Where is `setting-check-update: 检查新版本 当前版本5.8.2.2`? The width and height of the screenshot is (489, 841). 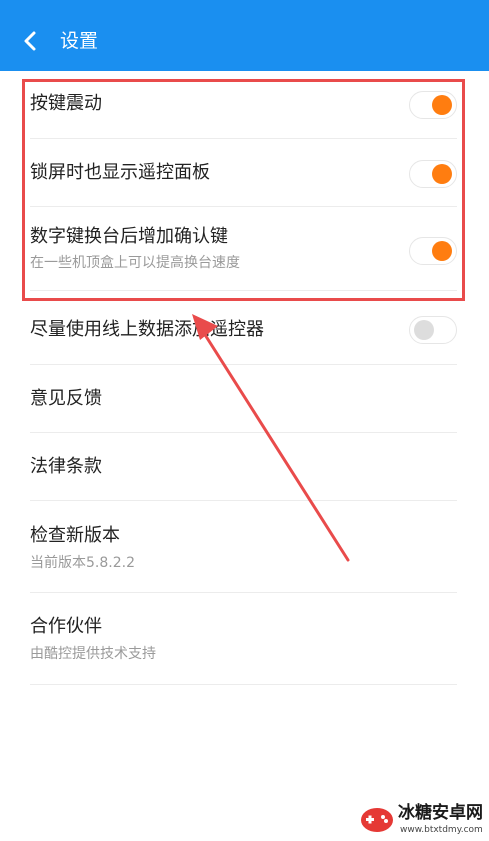 setting-check-update: 检查新版本 当前版本5.8.2.2 is located at coordinates (244, 547).